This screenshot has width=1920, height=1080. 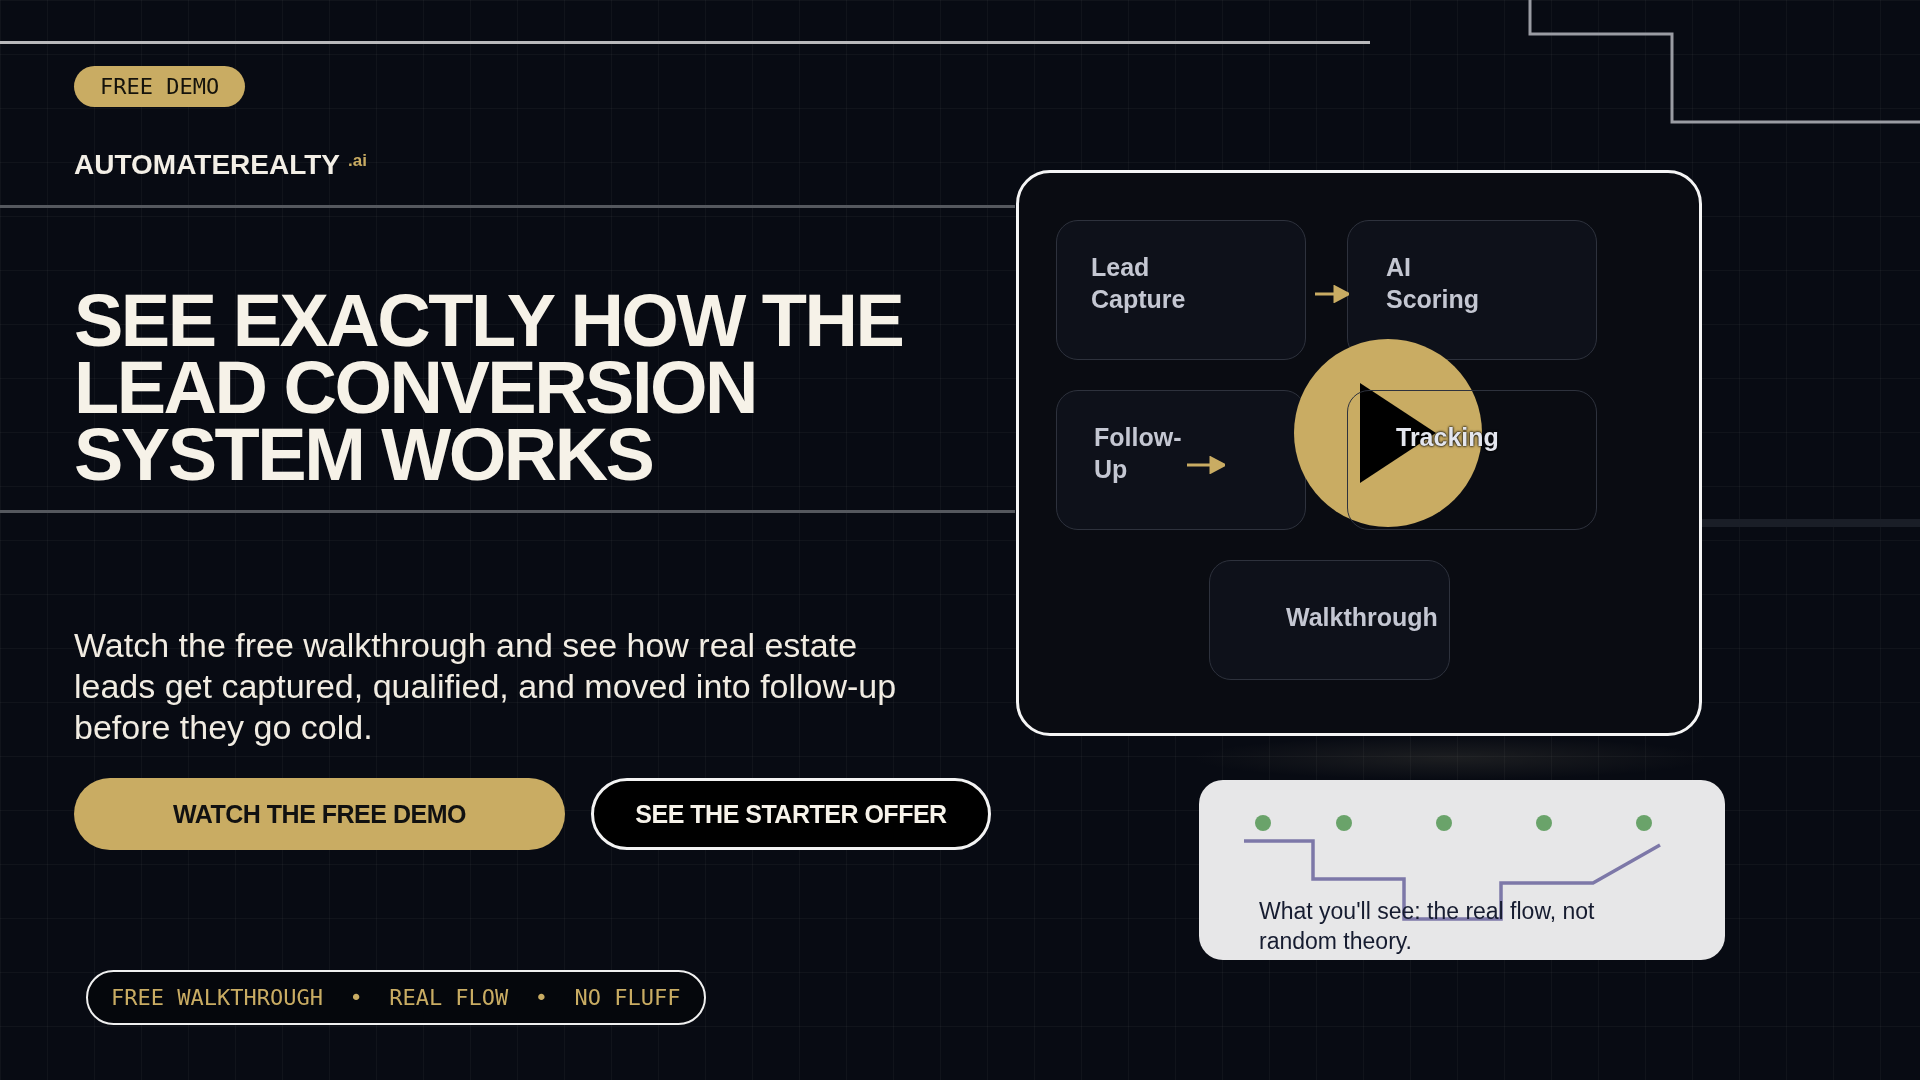 I want to click on step-label: Walkthrough, so click(x=1362, y=617).